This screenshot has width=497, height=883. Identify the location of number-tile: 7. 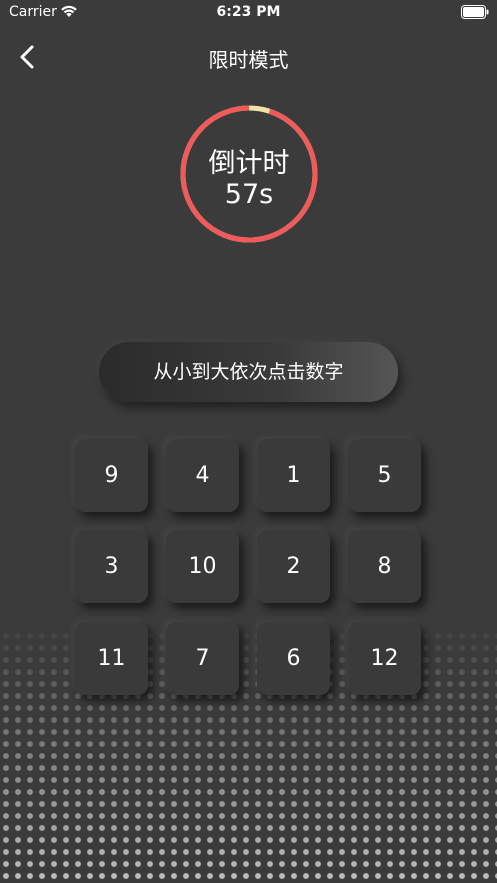
(202, 658).